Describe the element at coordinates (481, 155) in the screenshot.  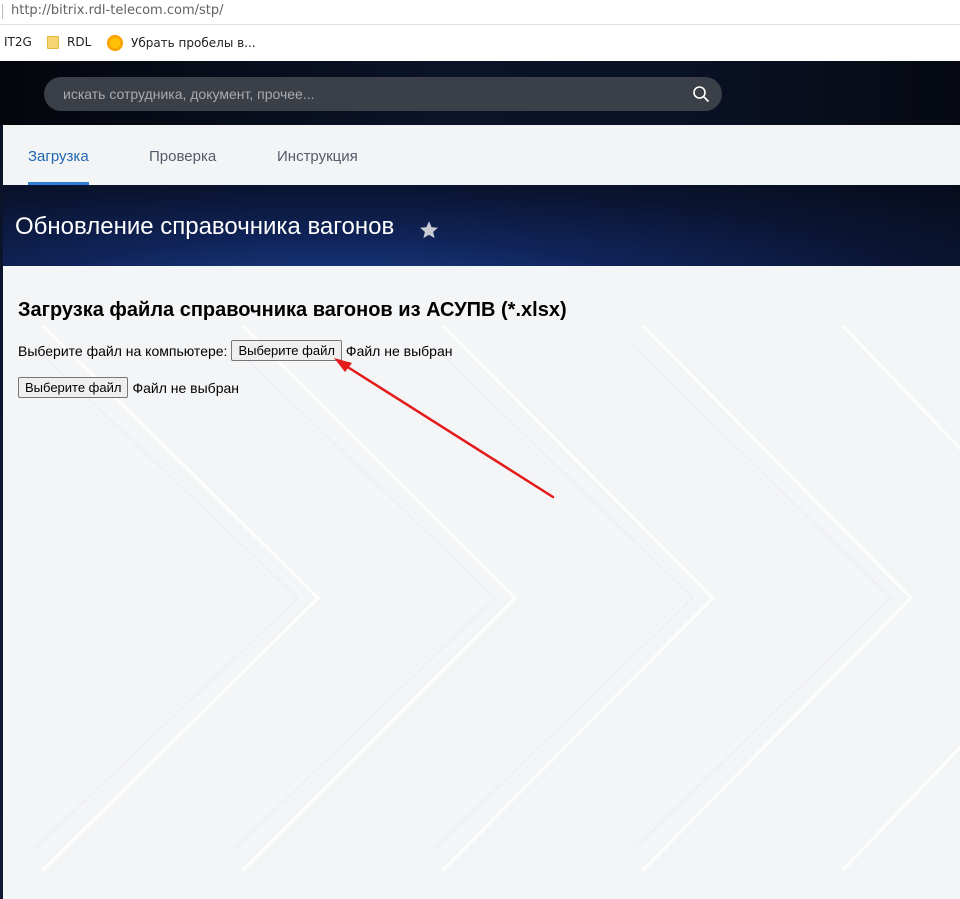
I see `tab-bar: Загрузка Проверка Инструкция` at that location.